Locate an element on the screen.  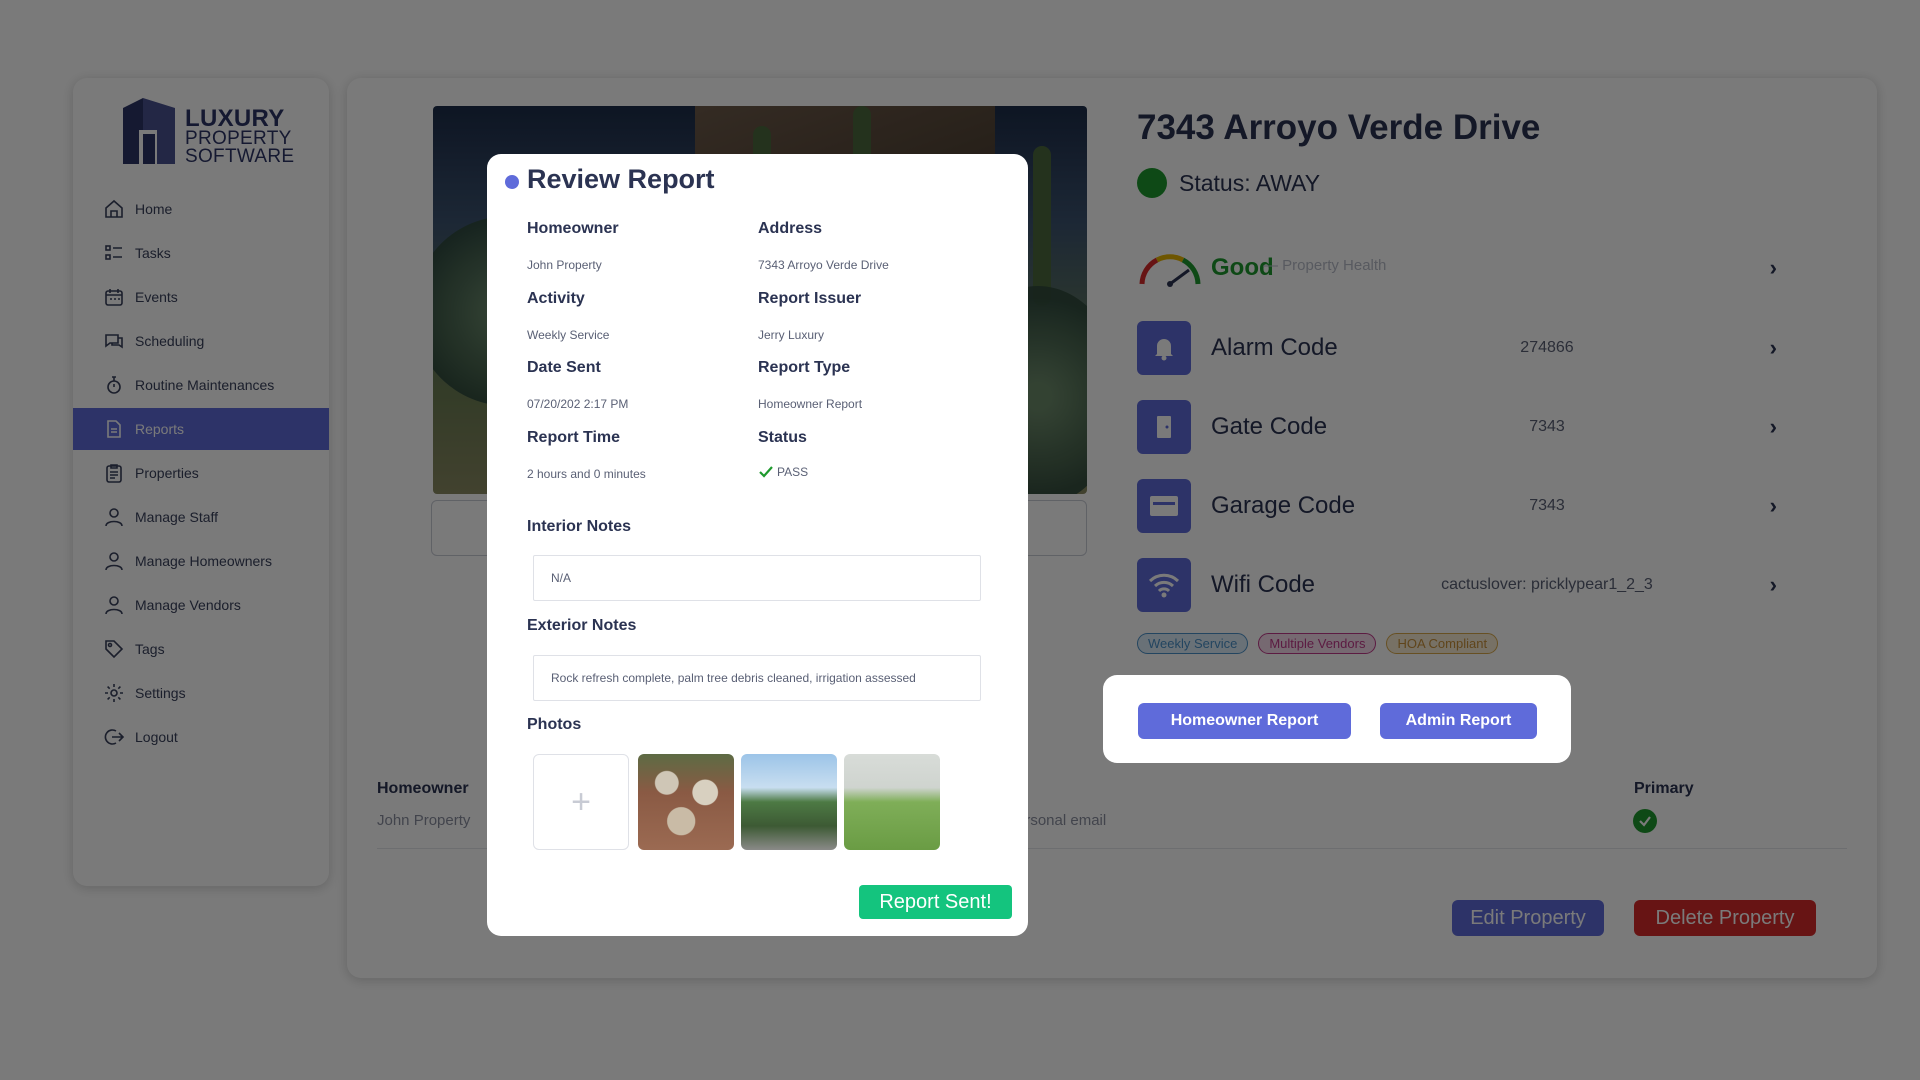
interior-notes-field: N/A is located at coordinates (757, 578).